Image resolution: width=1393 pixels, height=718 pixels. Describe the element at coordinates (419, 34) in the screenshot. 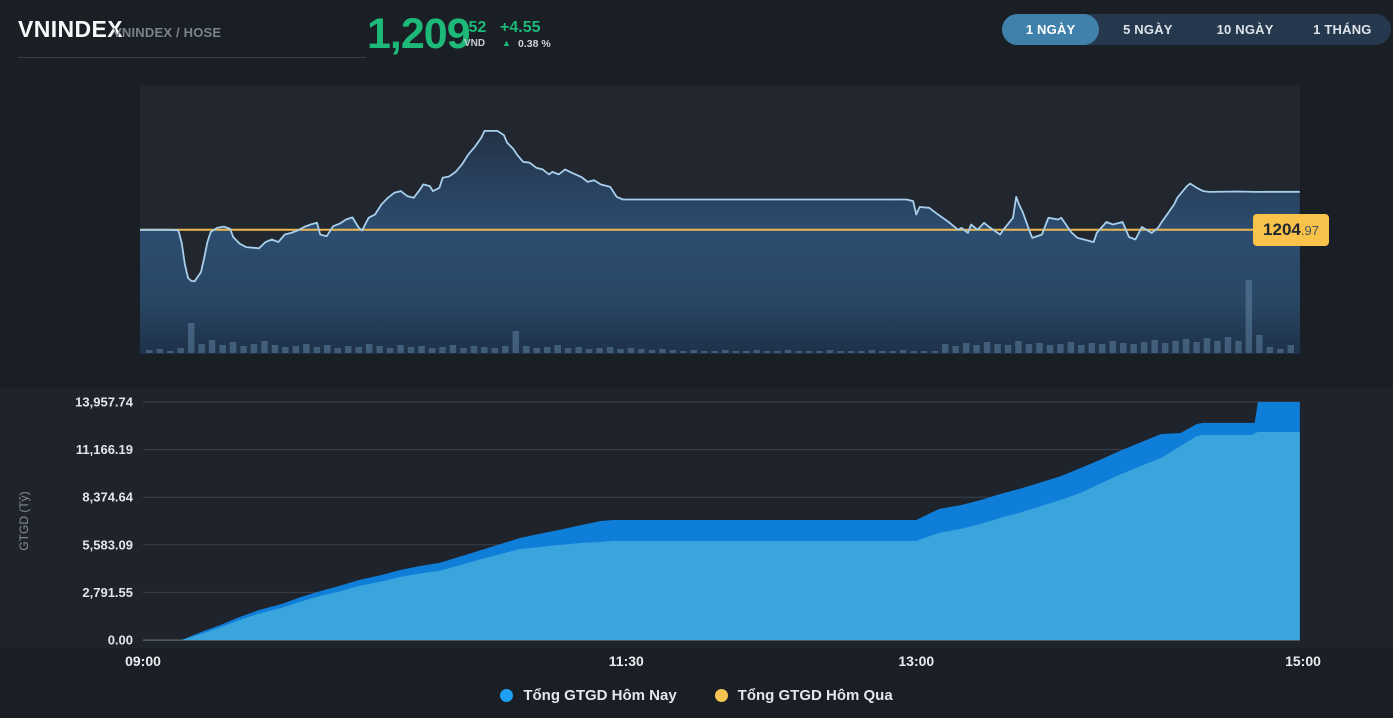

I see `index-price-value: 1,209` at that location.